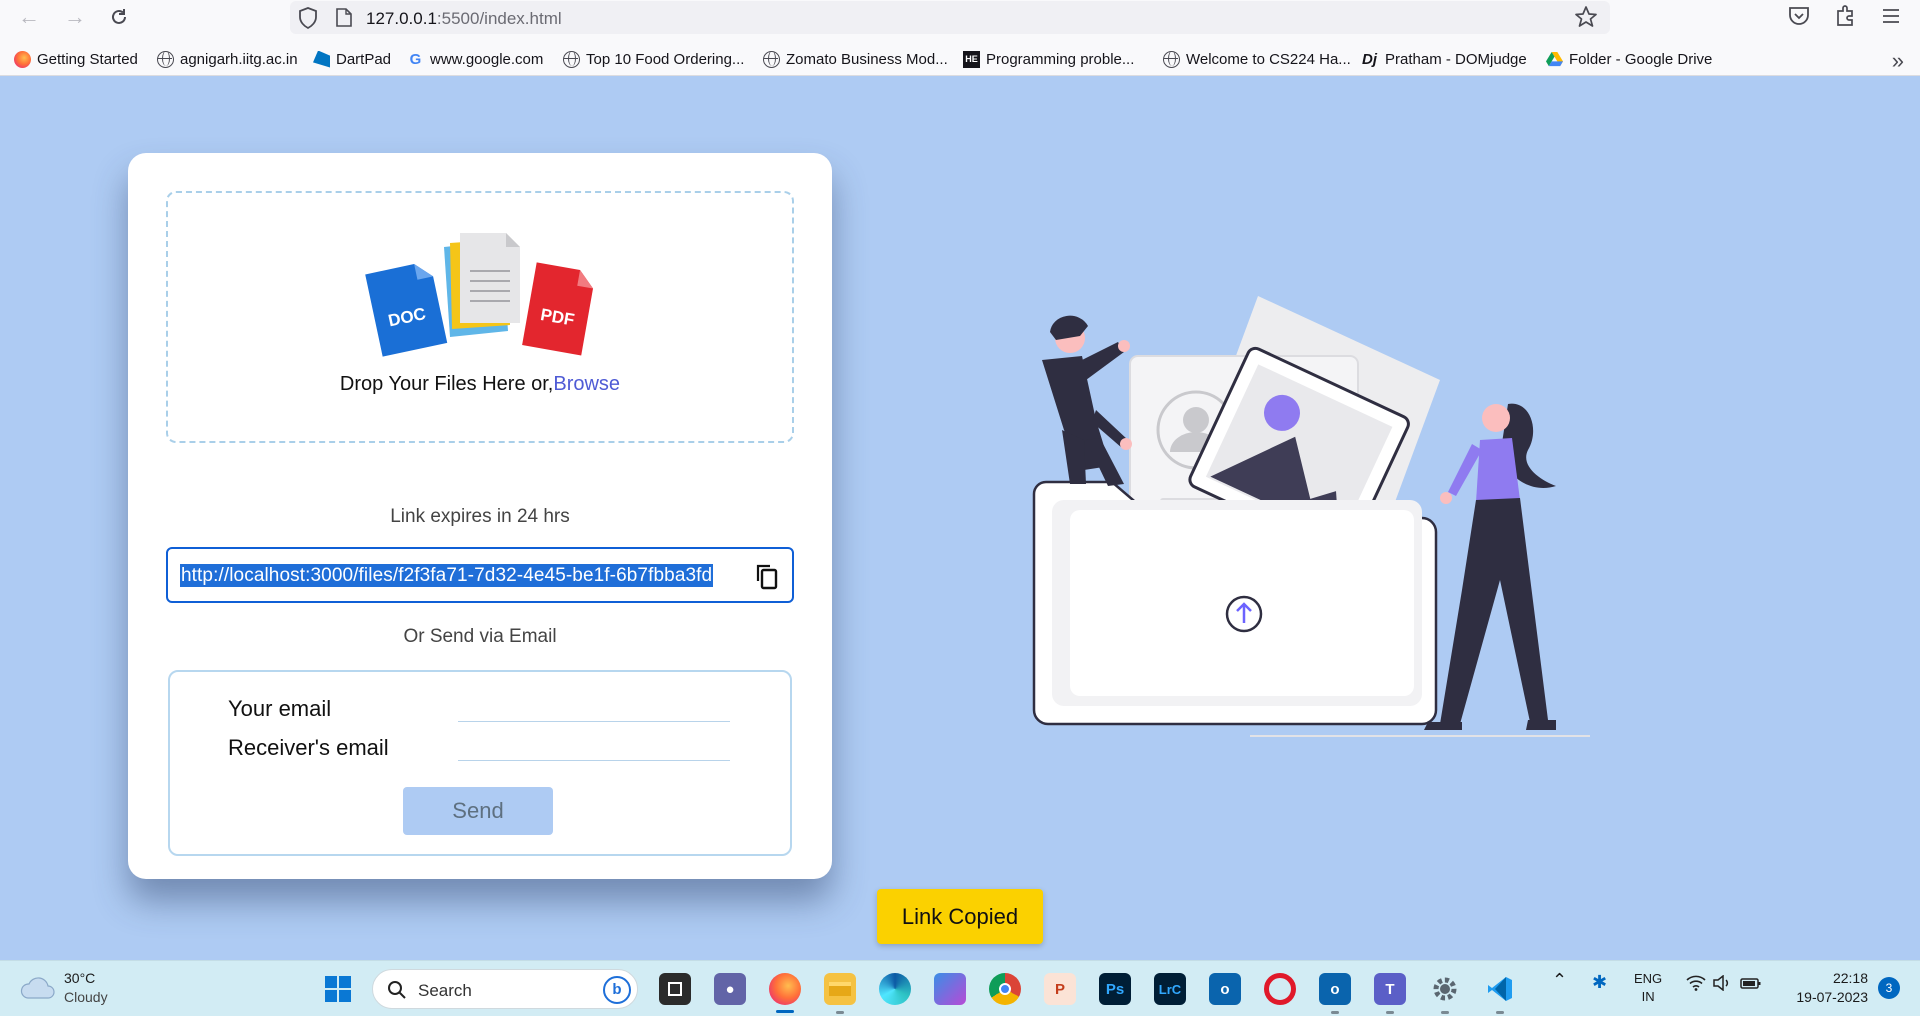 The image size is (1920, 1016). What do you see at coordinates (1696, 985) in the screenshot?
I see `wifi-icon` at bounding box center [1696, 985].